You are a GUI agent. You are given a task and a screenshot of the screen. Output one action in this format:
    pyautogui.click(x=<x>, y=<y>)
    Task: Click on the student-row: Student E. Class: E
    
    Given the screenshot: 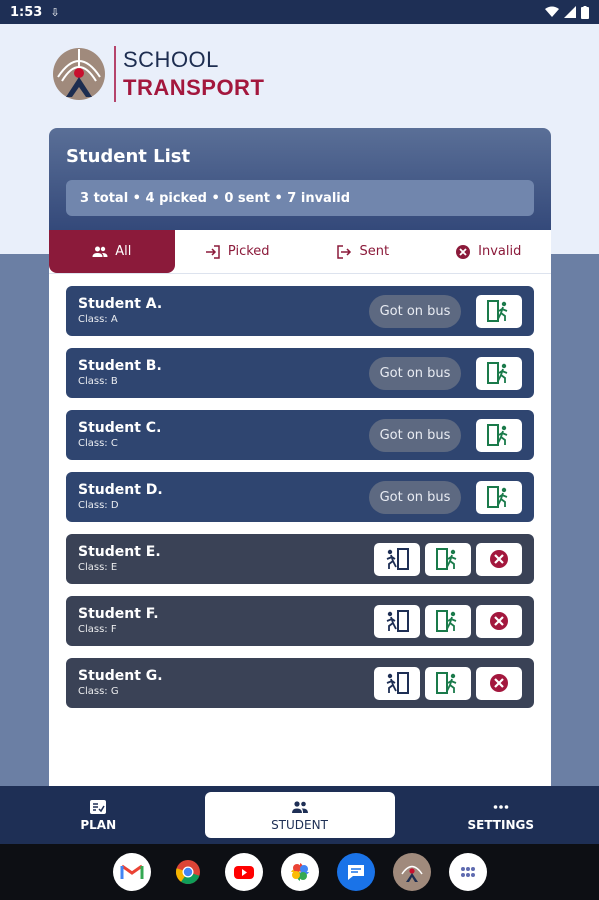 What is the action you would take?
    pyautogui.click(x=300, y=559)
    